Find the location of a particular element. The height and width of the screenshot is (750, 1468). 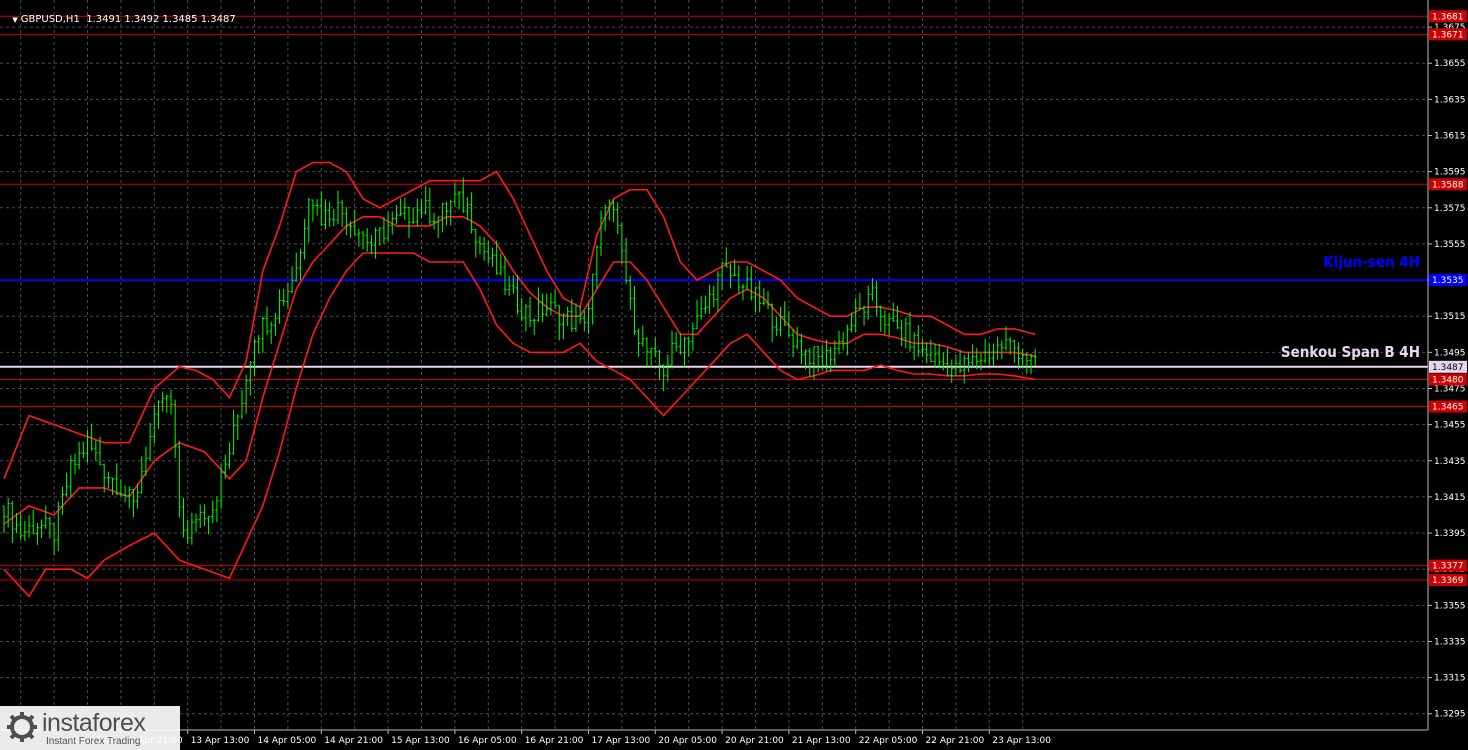

senkou-span-b-label: Senkou Span B 4H is located at coordinates (1350, 352).